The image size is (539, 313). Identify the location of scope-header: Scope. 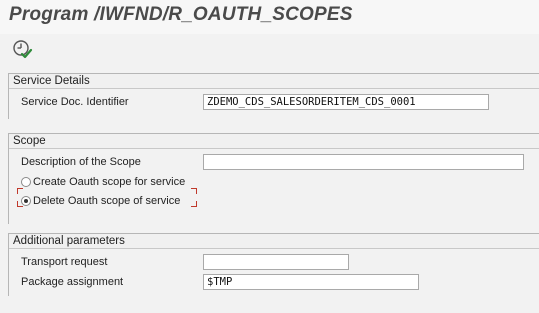
(274, 141).